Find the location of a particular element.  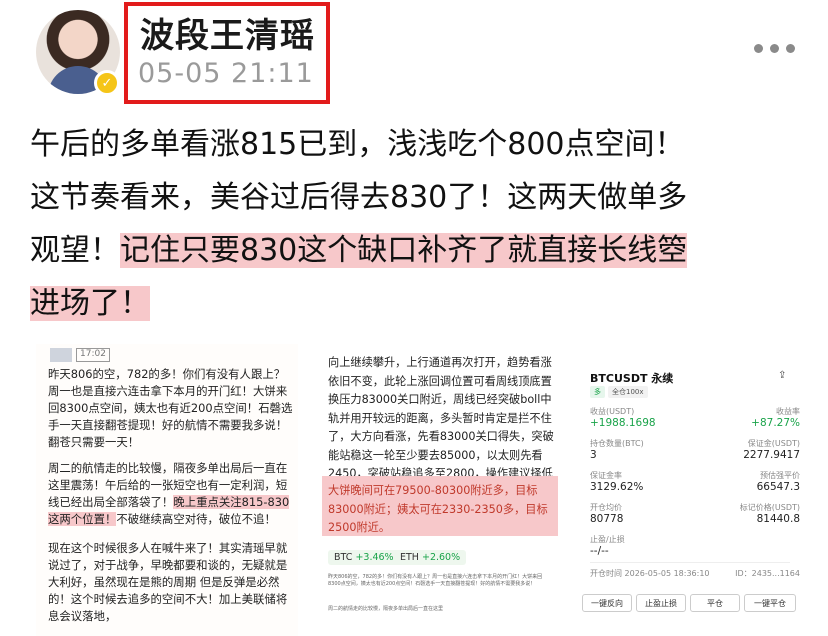

margin-label: 保证金(USDT) is located at coordinates (773, 443).